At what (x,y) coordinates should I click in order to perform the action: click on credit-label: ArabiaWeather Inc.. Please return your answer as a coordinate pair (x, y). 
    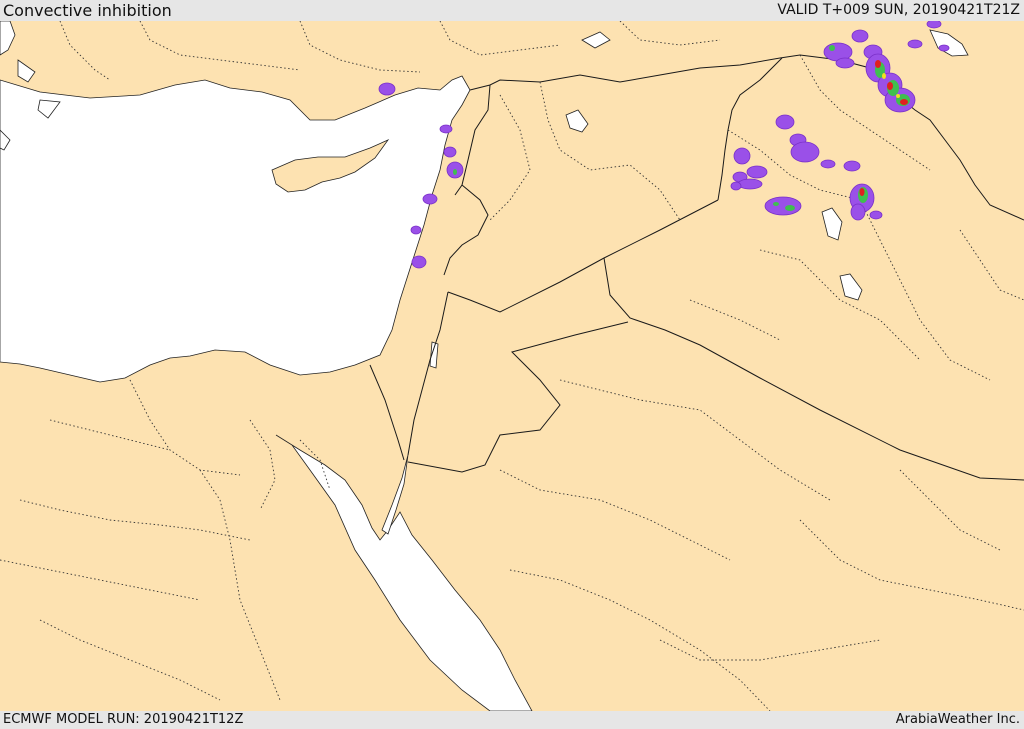
    Looking at the image, I should click on (957, 719).